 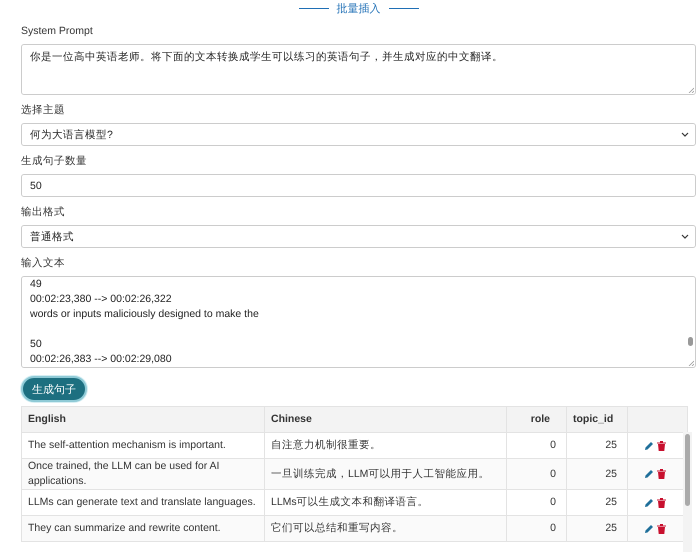 What do you see at coordinates (358, 185) in the screenshot?
I see `input-field: 50` at bounding box center [358, 185].